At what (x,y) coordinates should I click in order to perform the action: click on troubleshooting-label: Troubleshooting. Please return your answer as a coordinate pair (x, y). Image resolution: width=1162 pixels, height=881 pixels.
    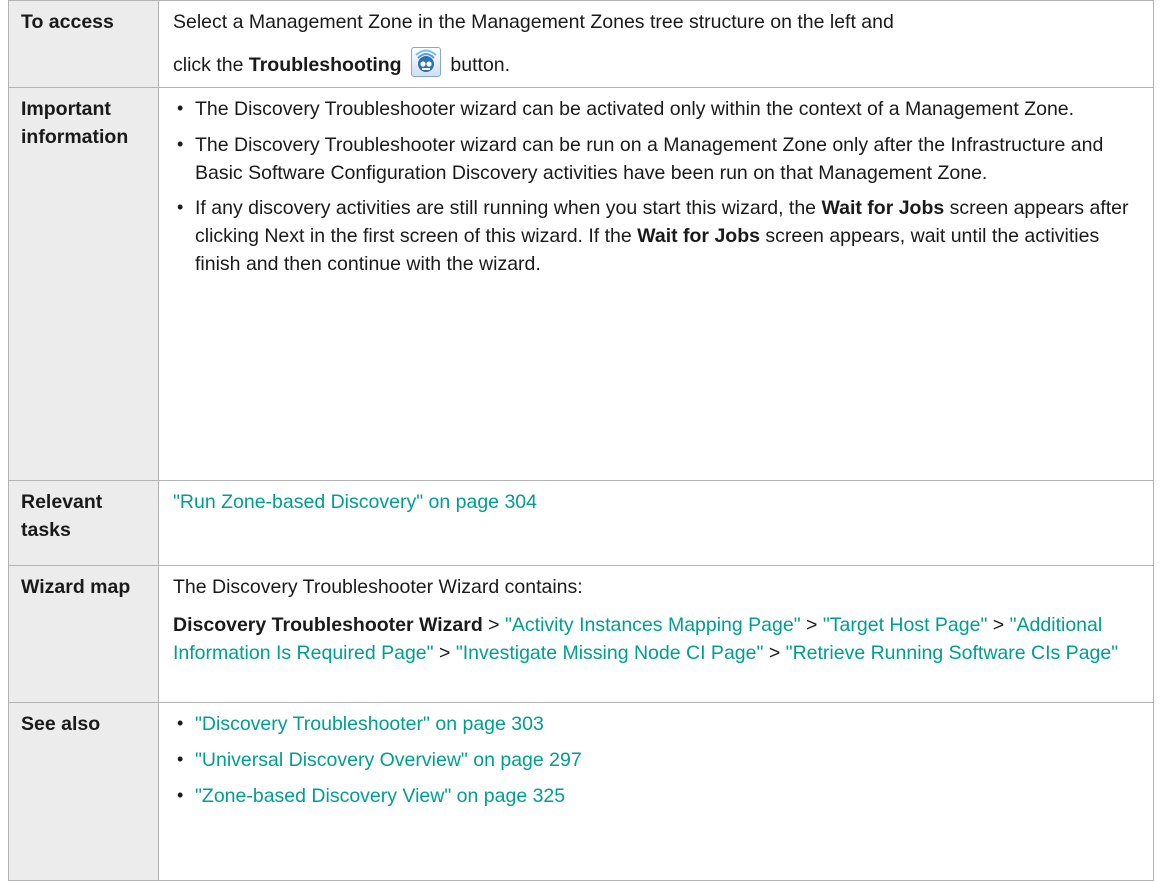
    Looking at the image, I should click on (325, 64).